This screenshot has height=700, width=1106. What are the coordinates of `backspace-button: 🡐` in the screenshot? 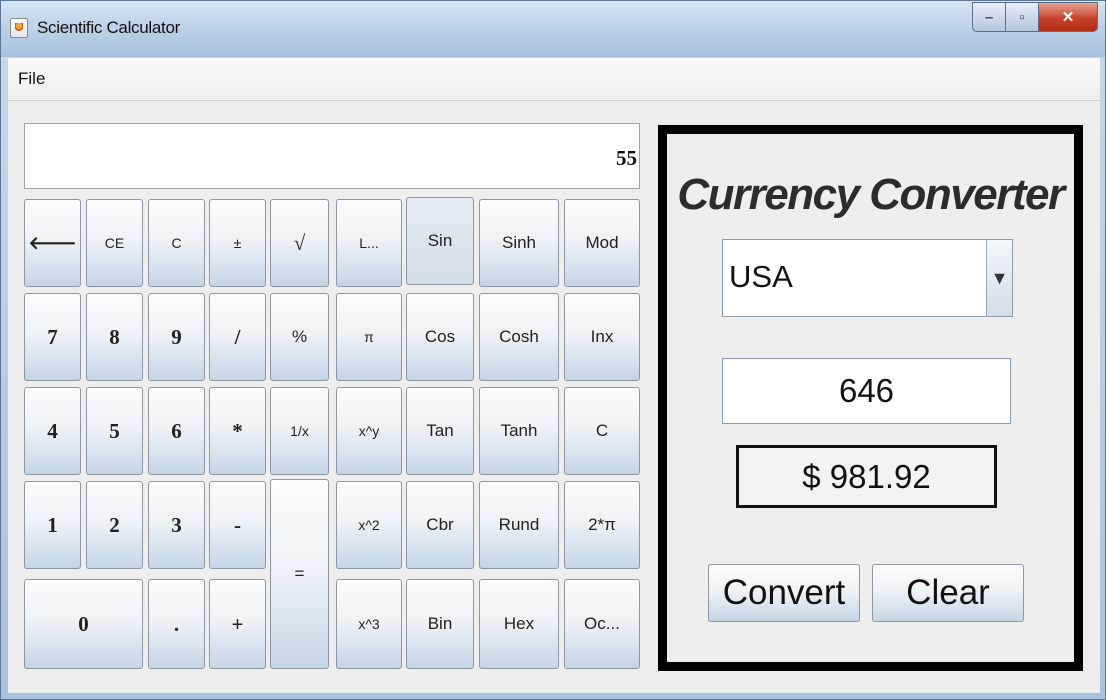 It's located at (52, 243).